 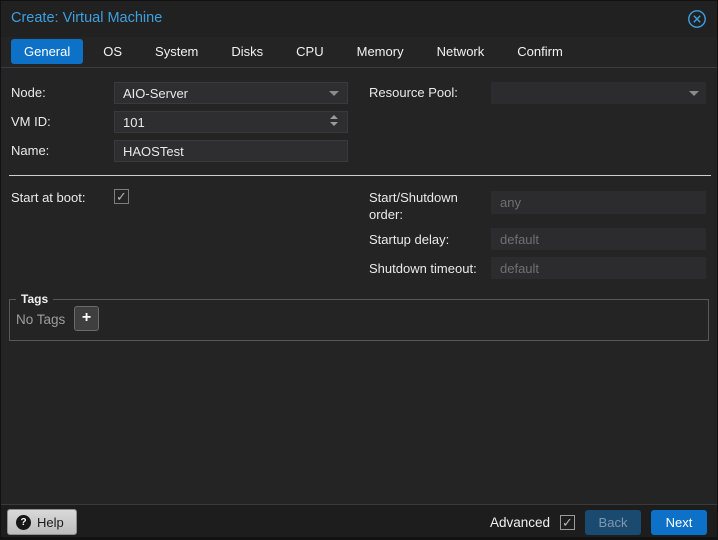 I want to click on spin-up-icon, so click(x=334, y=117).